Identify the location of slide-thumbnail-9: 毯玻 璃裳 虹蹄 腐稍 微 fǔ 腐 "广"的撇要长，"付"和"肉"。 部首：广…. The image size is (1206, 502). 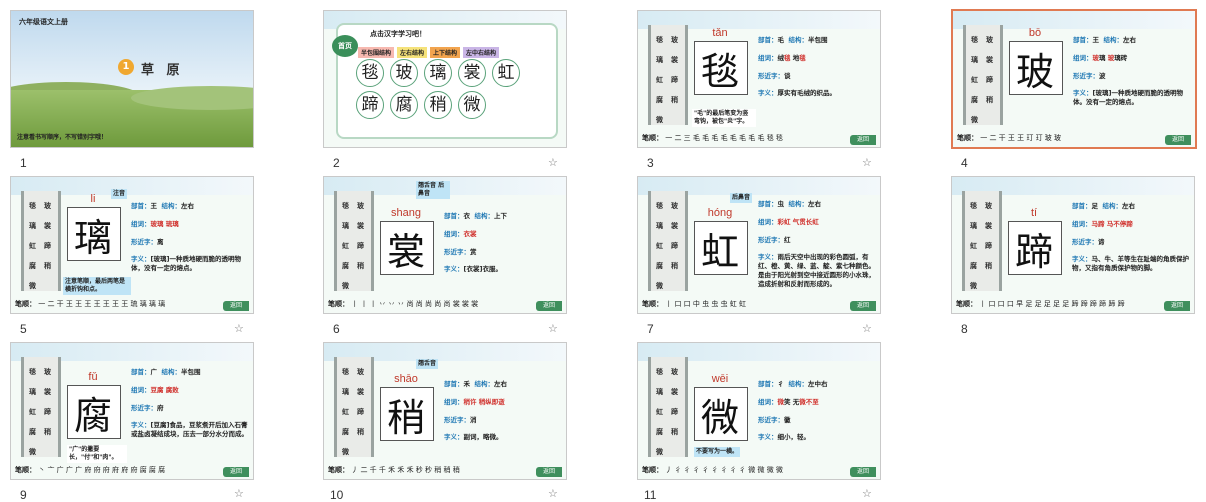
(132, 411).